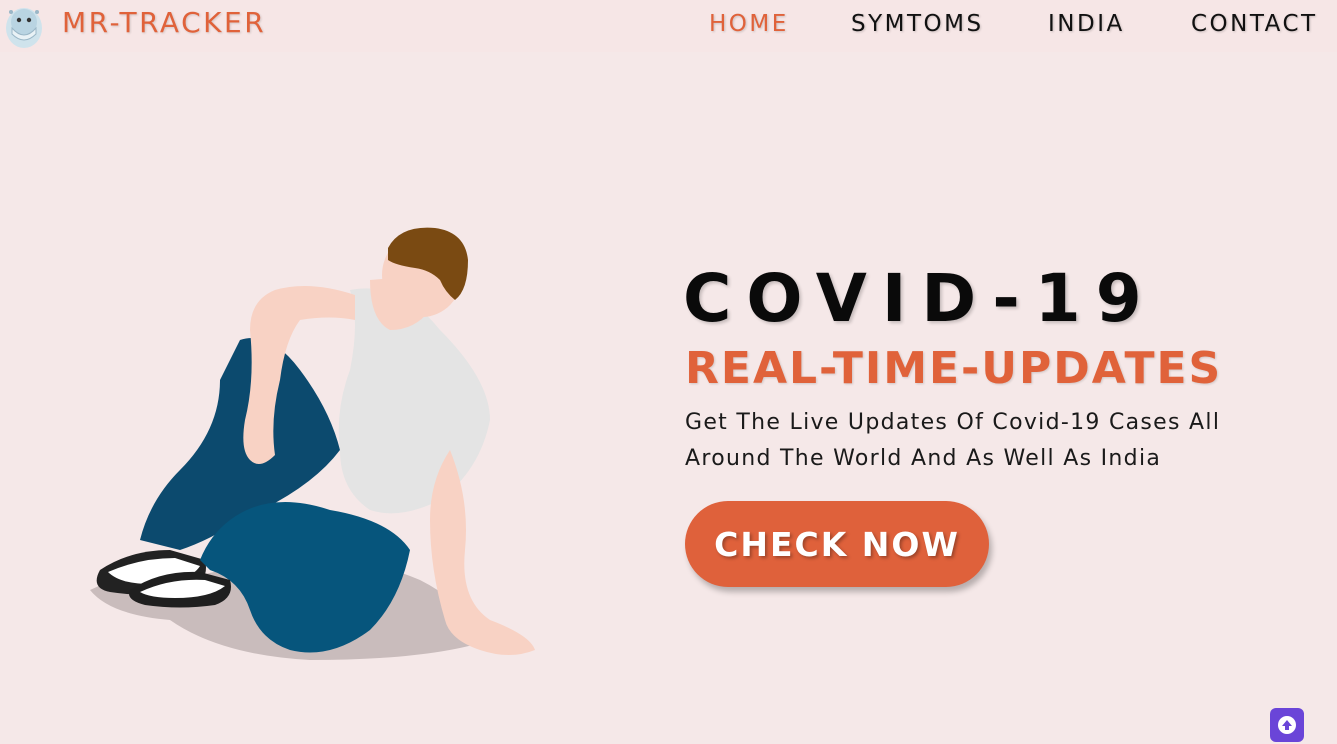 The height and width of the screenshot is (744, 1337). Describe the element at coordinates (24, 28) in the screenshot. I see `mask-virus-logo-icon` at that location.